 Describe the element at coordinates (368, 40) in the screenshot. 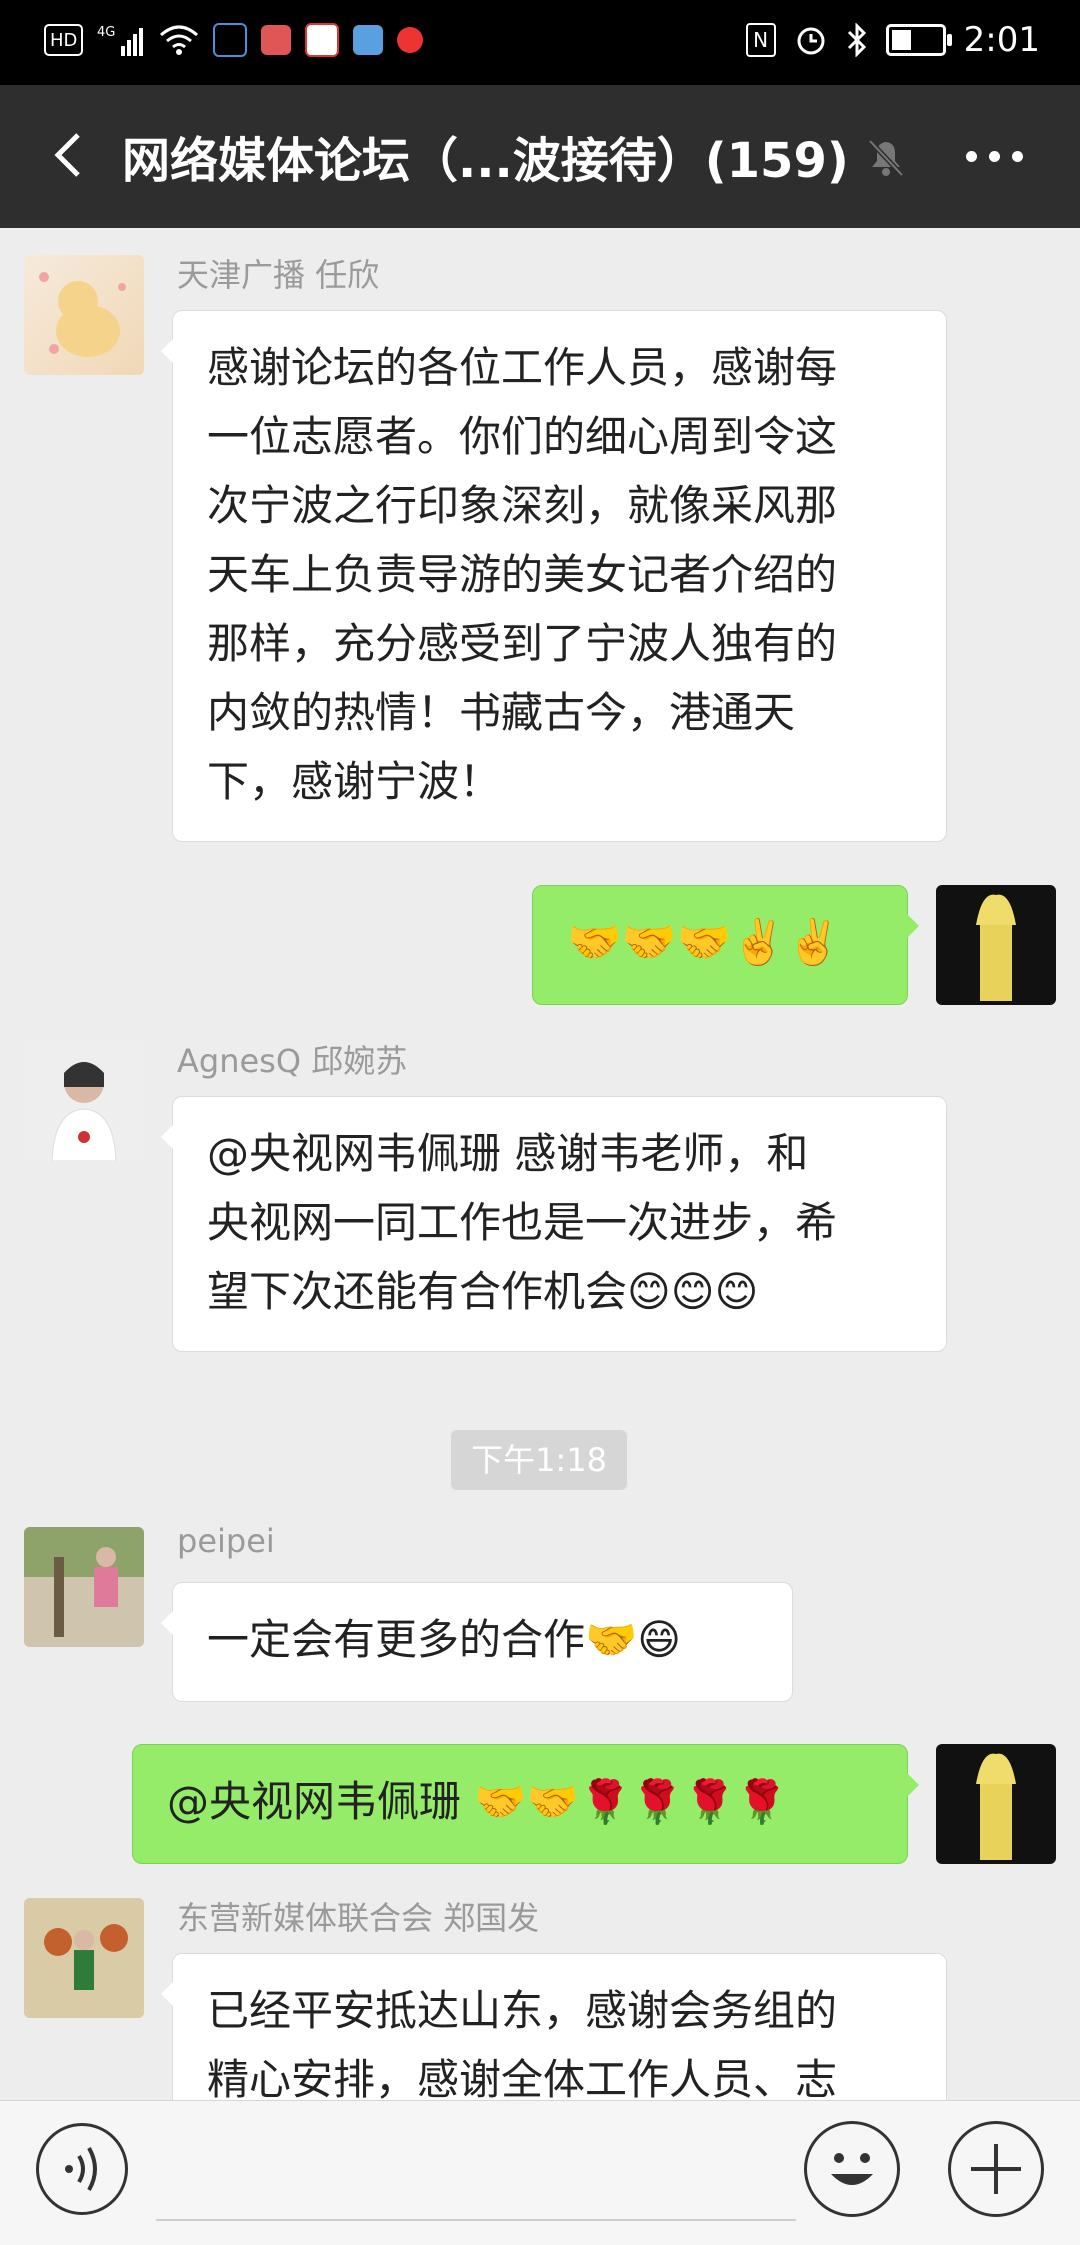

I see `browser-app-icon` at that location.